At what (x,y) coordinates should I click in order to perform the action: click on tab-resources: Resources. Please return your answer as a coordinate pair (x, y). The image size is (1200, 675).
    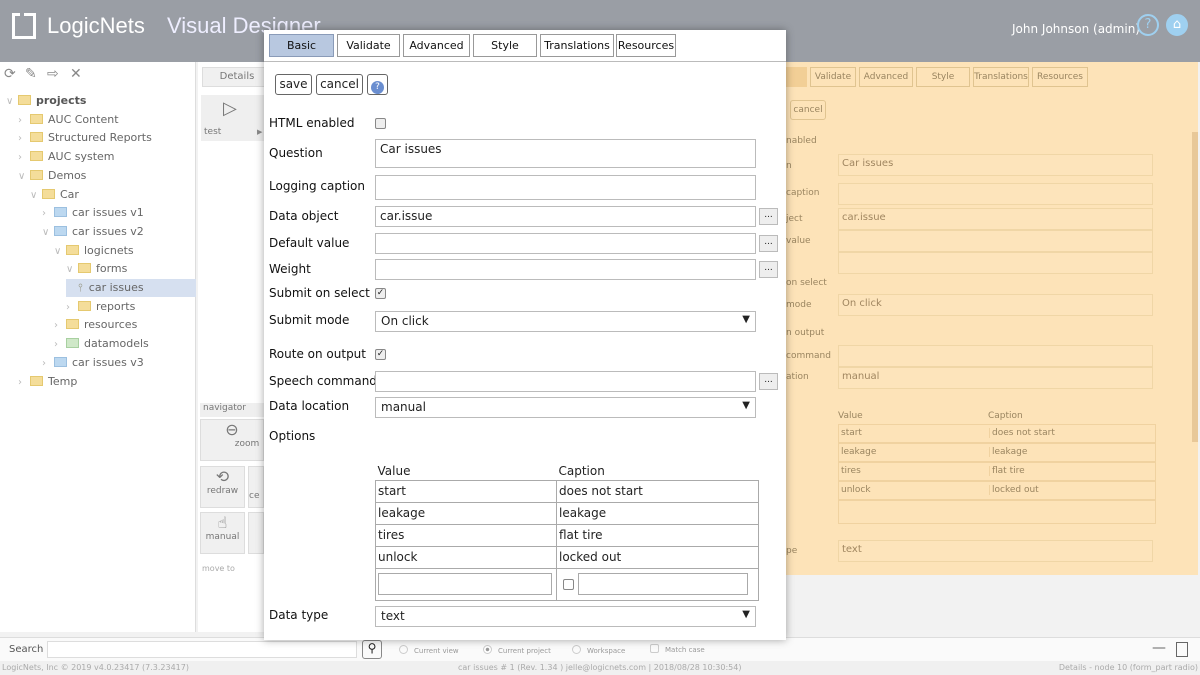
    Looking at the image, I should click on (646, 45).